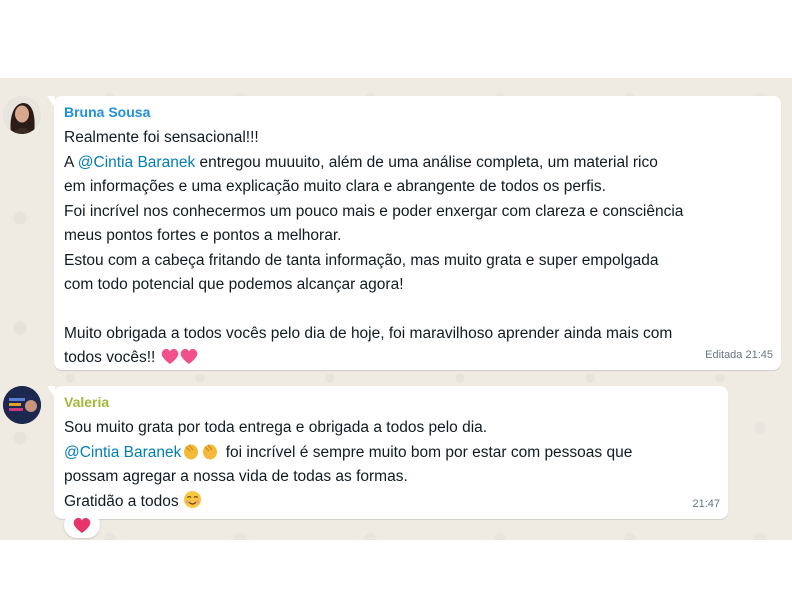  What do you see at coordinates (86, 402) in the screenshot?
I see `sender-name: Valeria` at bounding box center [86, 402].